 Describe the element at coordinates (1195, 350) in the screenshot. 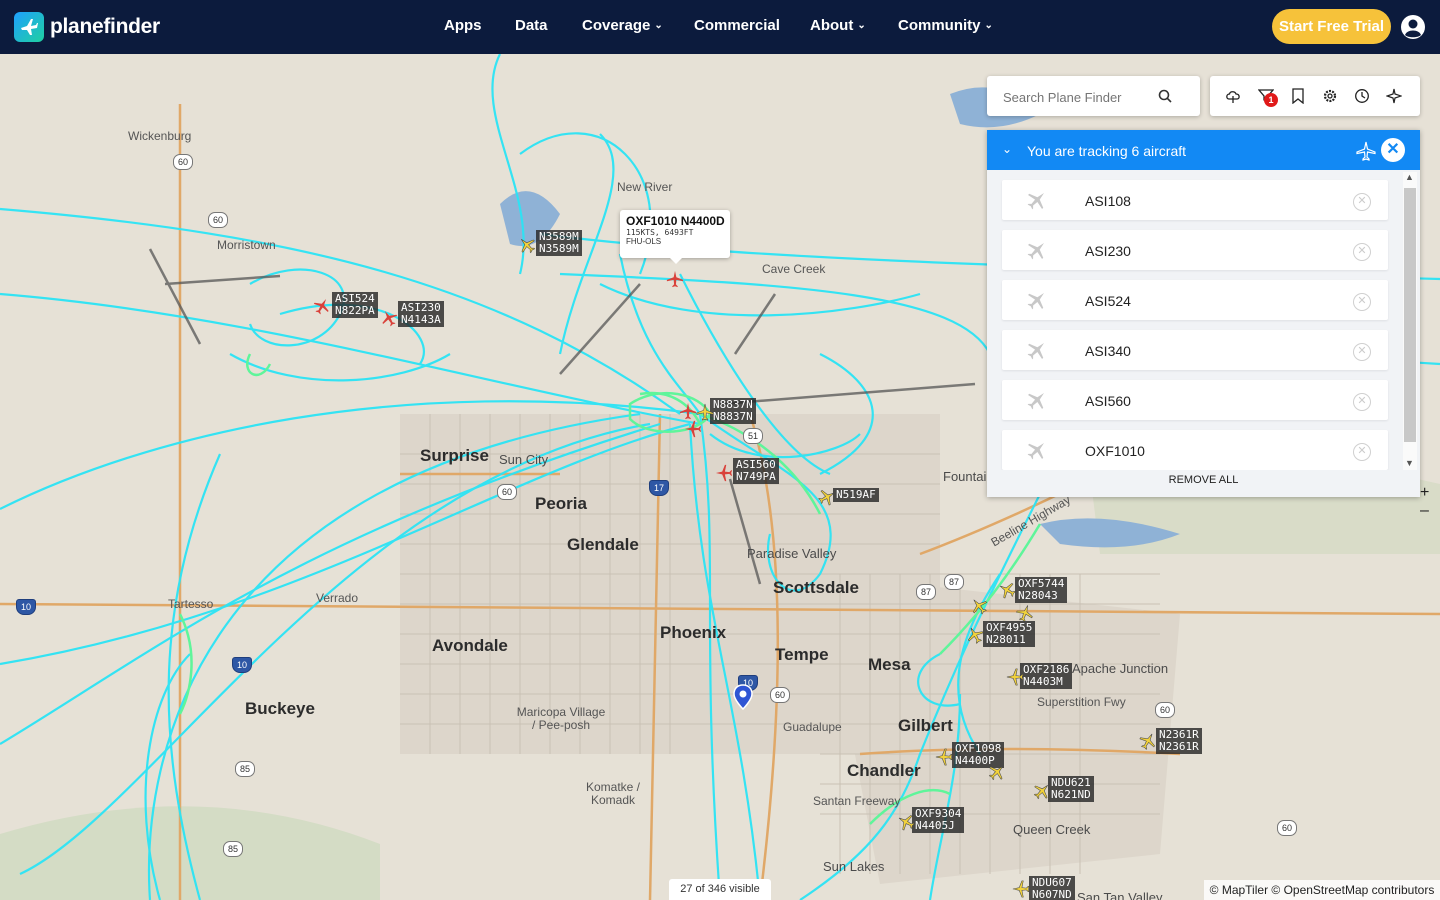

I see `tracked-aircraft-item: ASI340 ✕` at that location.